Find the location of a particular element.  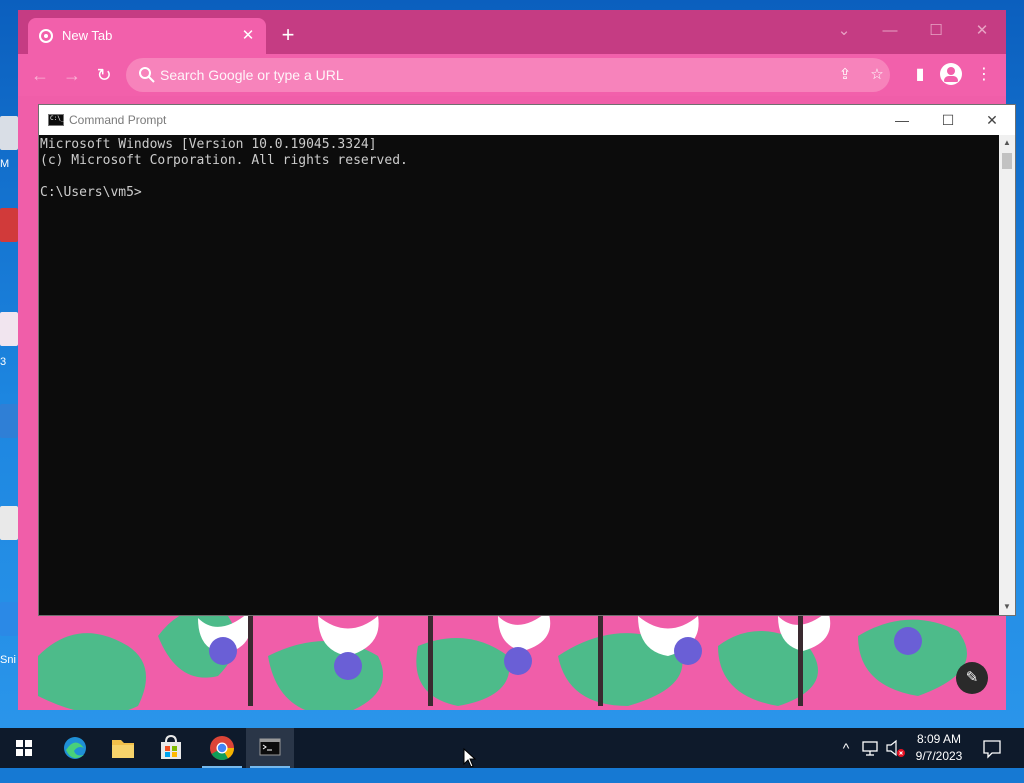

taskbar-command-prompt is located at coordinates (270, 748).